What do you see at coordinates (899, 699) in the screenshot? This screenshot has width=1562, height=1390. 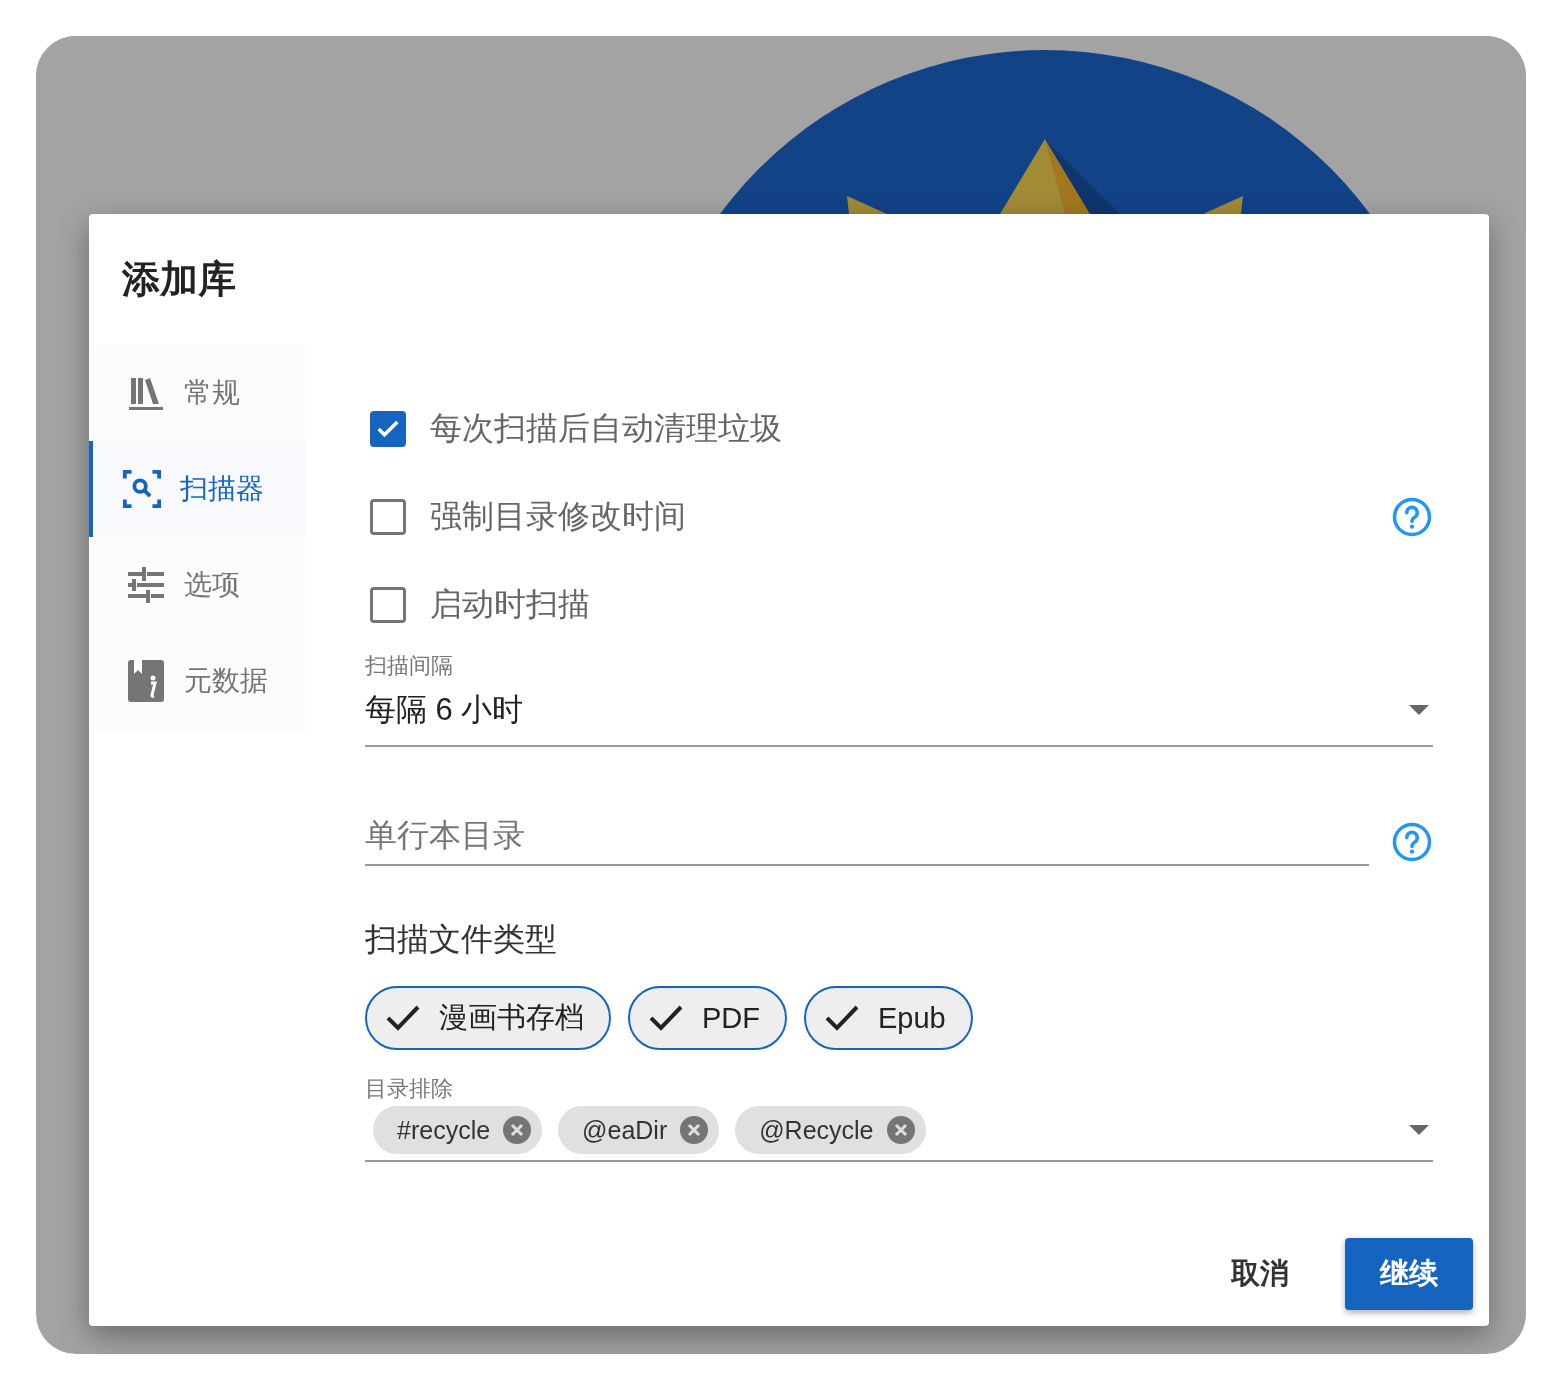 I see `interval-select: 扫描间隔 每隔 6 小时` at bounding box center [899, 699].